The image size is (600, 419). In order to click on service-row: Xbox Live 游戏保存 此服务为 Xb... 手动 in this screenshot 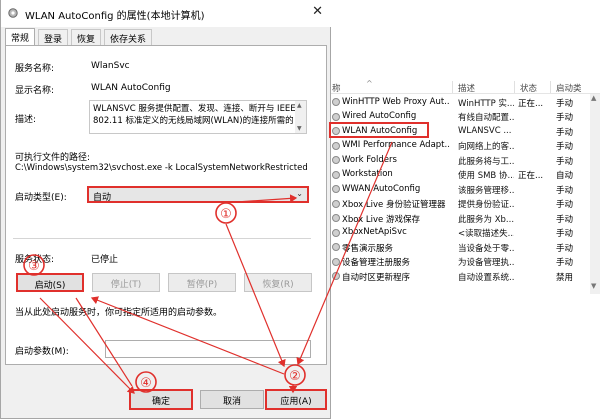, I will do `click(464, 218)`.